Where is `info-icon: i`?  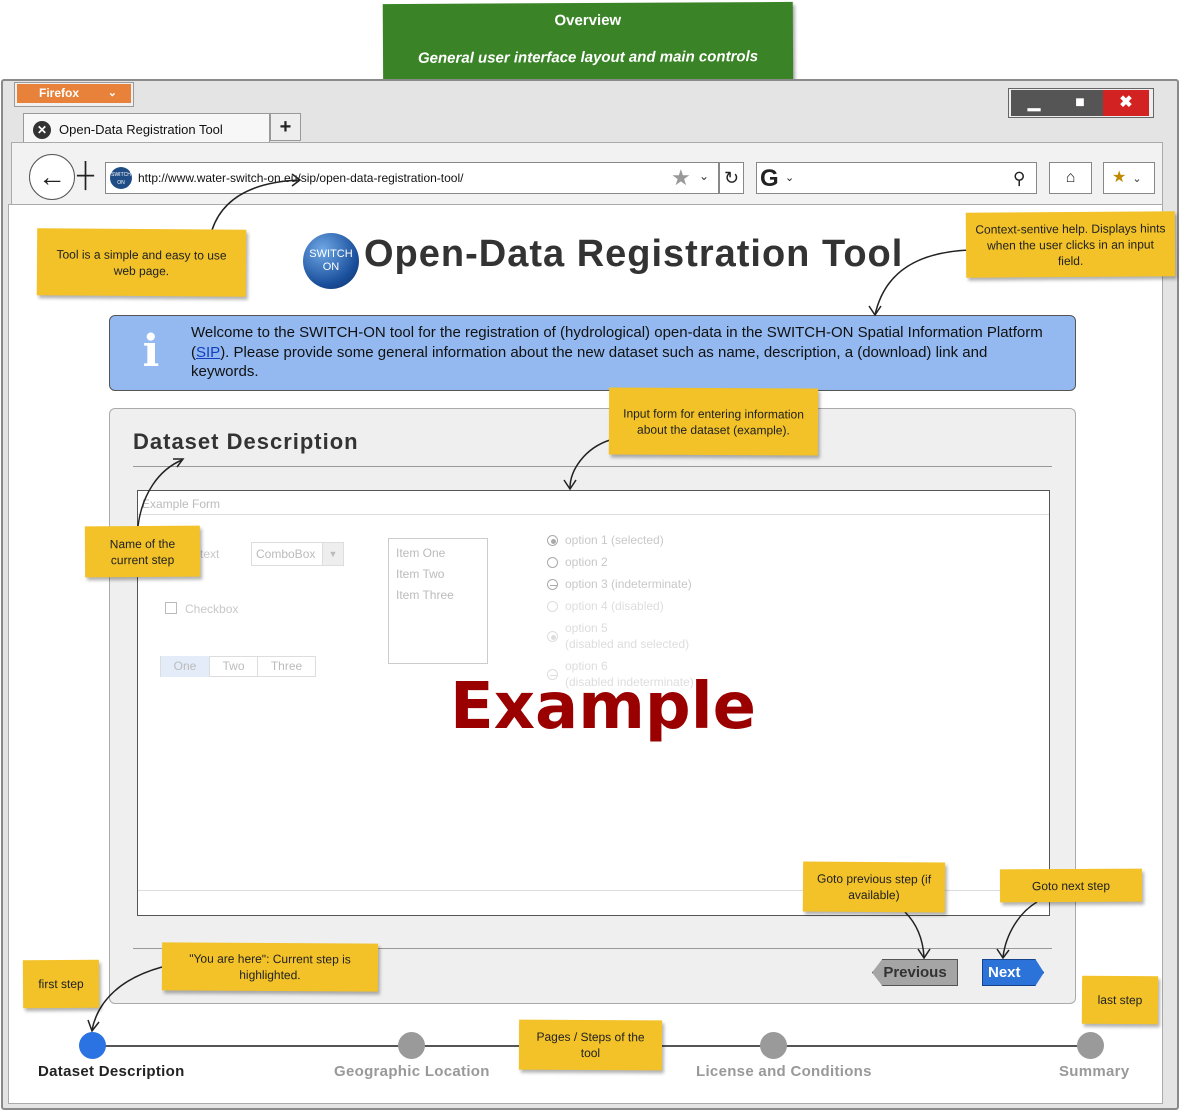
info-icon: i is located at coordinates (151, 351).